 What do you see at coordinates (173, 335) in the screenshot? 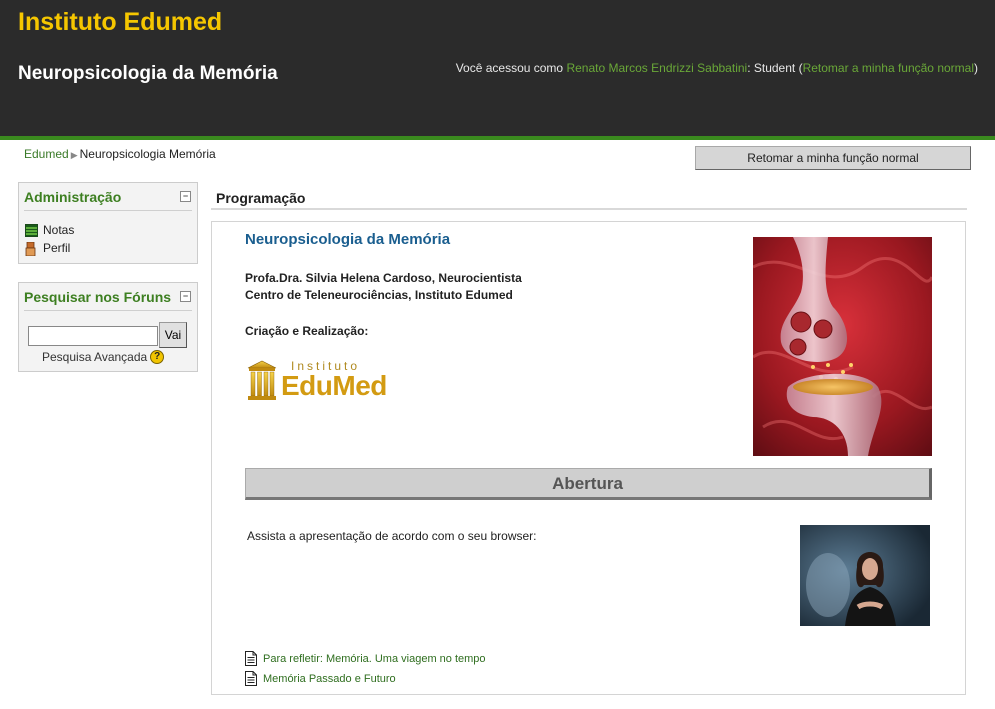
I see `search-go-button: Vai` at bounding box center [173, 335].